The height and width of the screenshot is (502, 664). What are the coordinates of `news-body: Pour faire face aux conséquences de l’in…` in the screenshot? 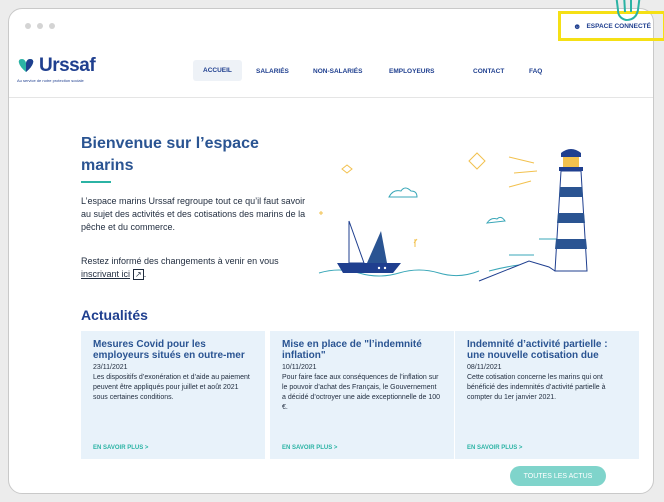 It's located at (361, 392).